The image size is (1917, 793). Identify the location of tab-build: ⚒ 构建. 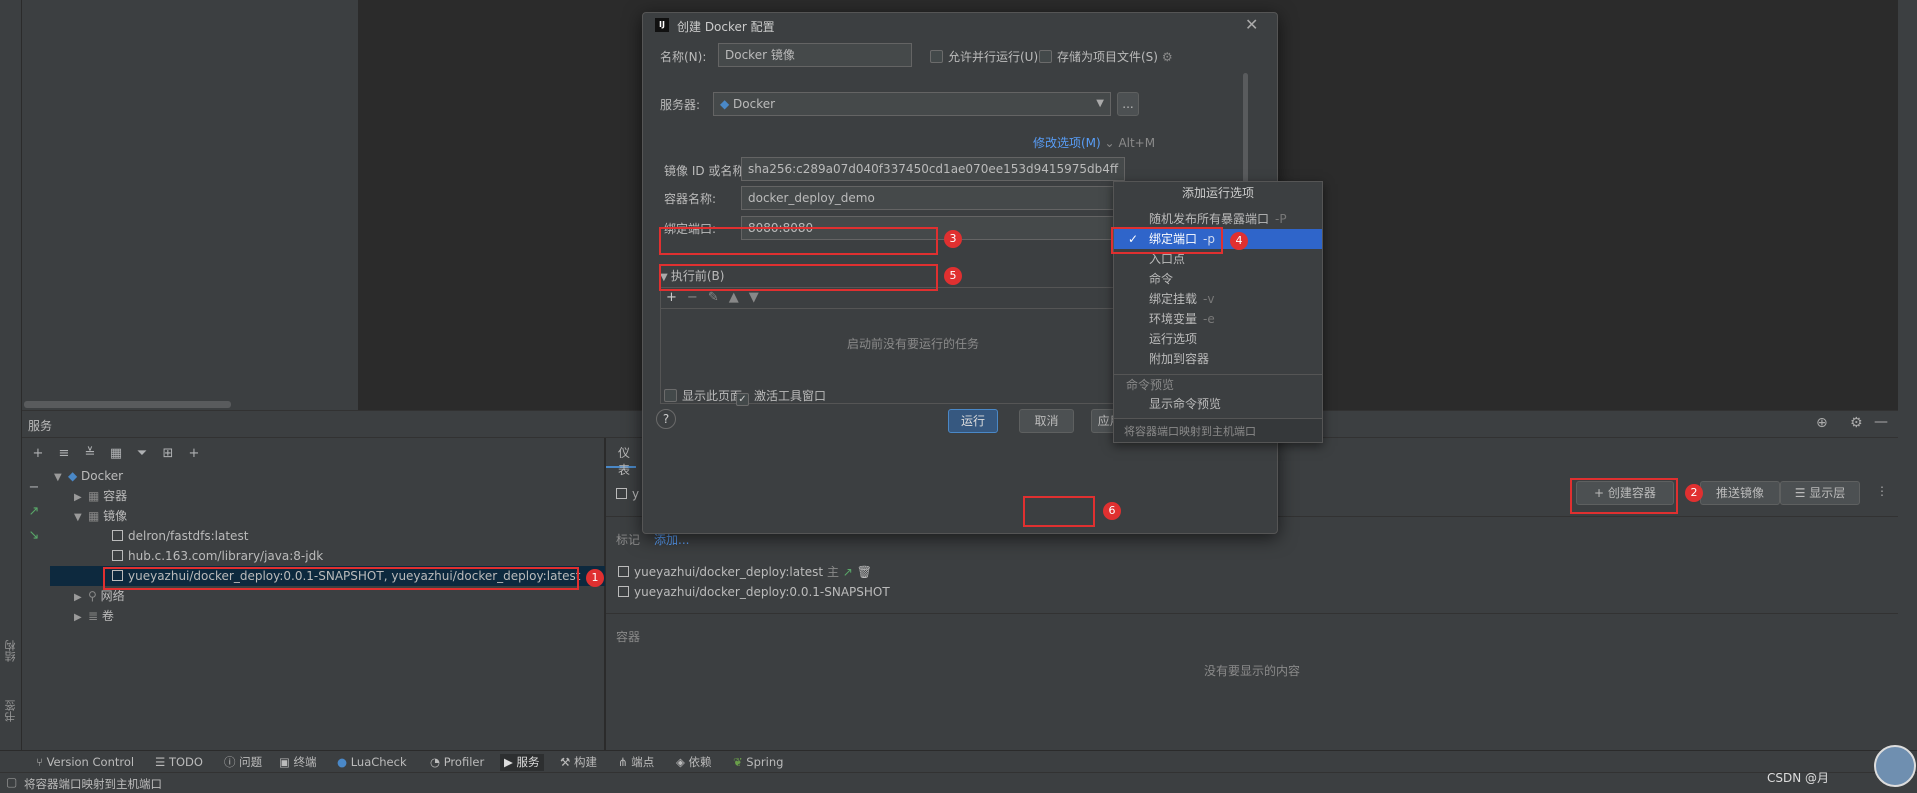
(578, 762).